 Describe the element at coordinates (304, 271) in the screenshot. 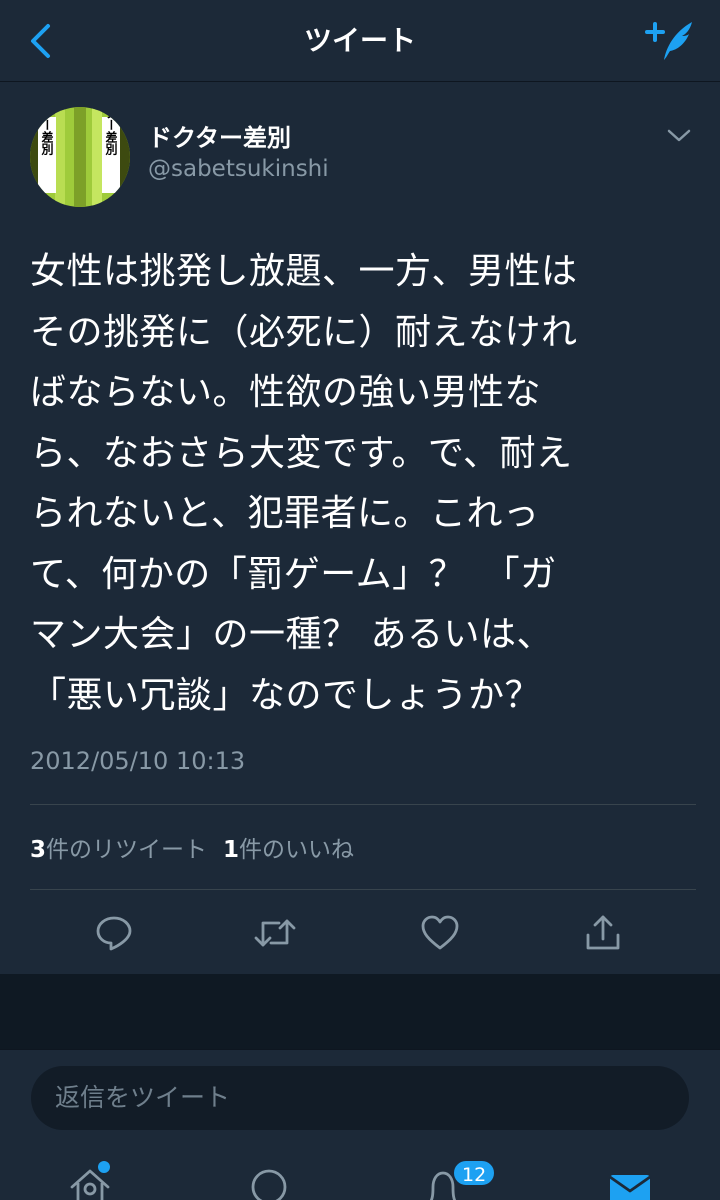

I see `tweet-text-line: 女性は挑発し放題、一方、男性は` at that location.